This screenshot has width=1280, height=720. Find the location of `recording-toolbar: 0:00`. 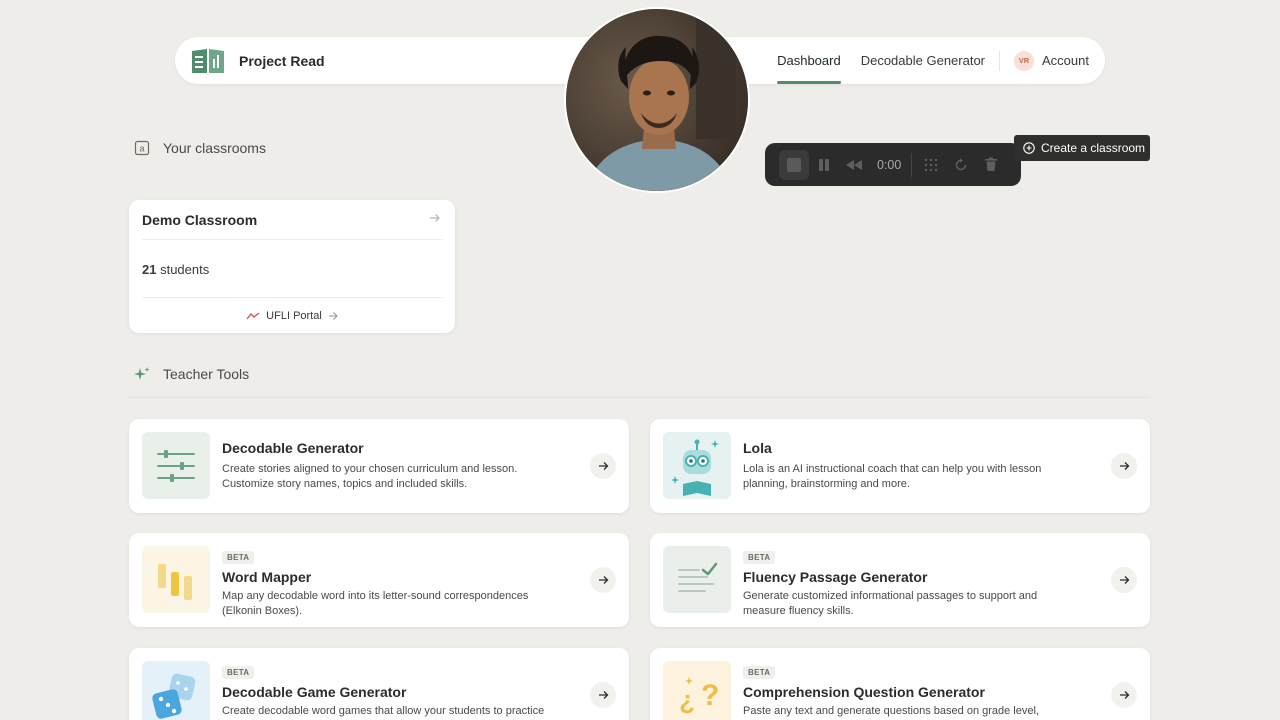

recording-toolbar: 0:00 is located at coordinates (893, 164).